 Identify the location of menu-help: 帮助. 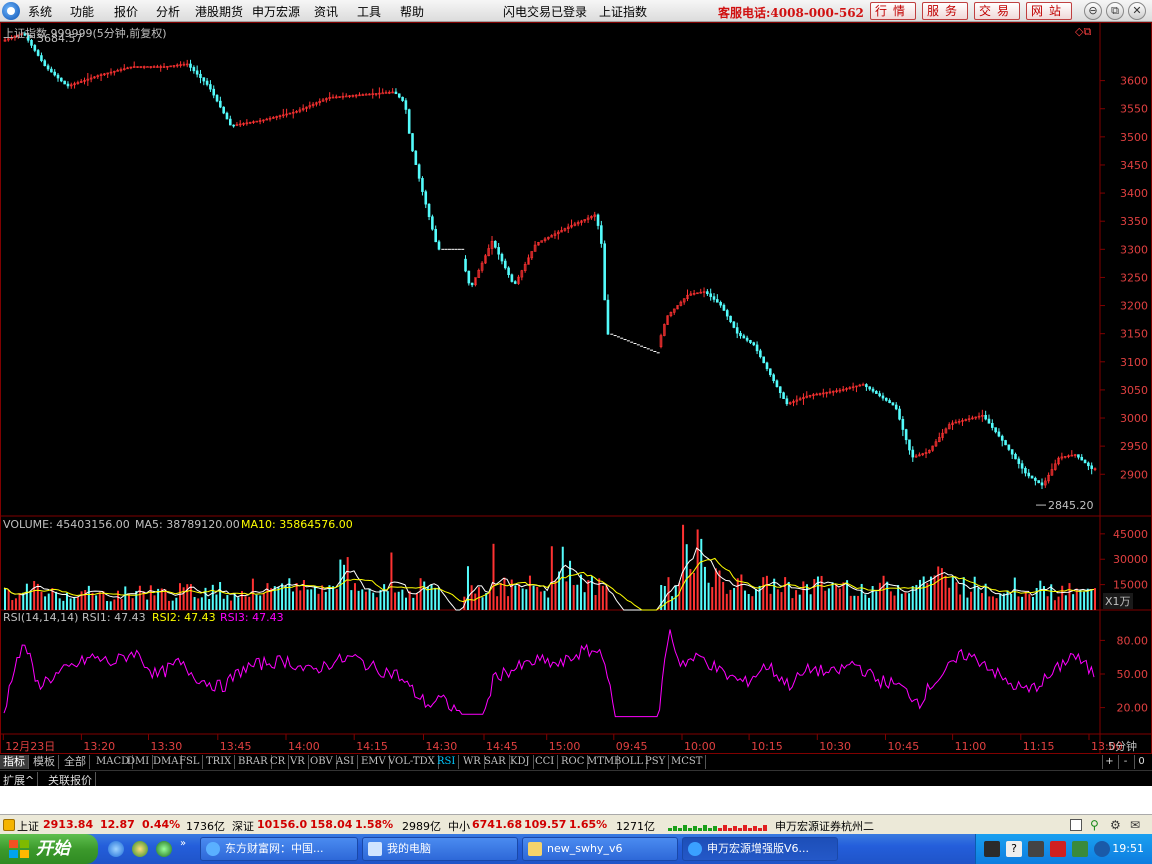
(412, 11).